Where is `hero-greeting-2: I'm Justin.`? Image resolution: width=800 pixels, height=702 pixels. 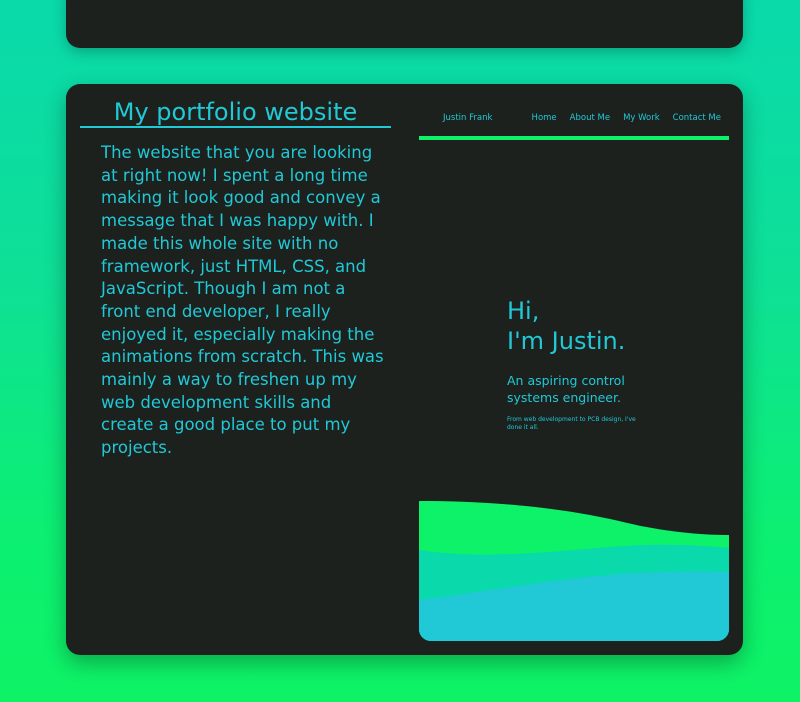
hero-greeting-2: I'm Justin. is located at coordinates (566, 341).